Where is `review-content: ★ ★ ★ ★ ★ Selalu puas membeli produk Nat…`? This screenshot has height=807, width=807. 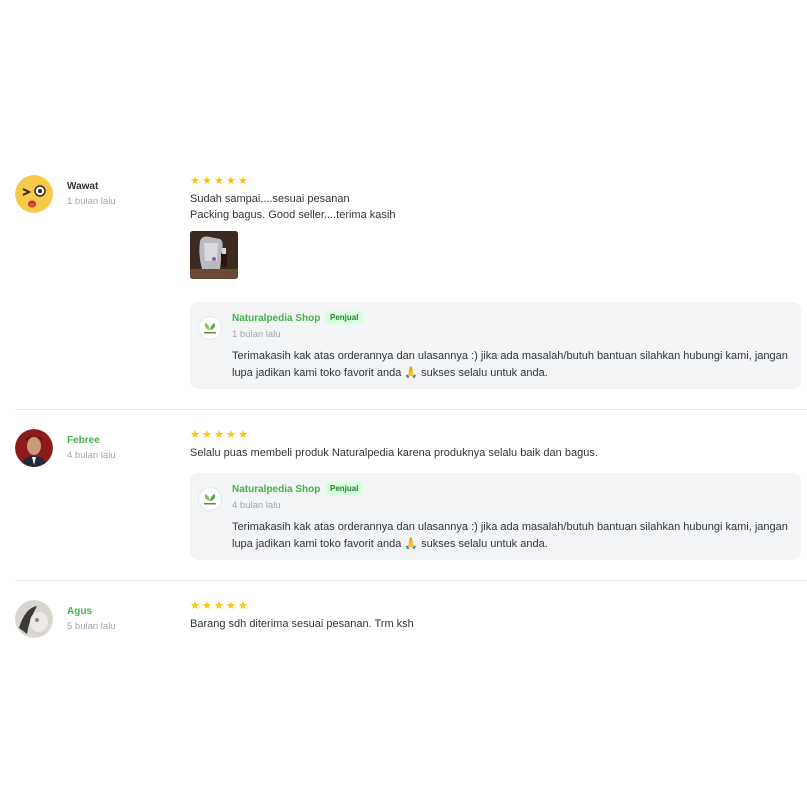
review-content: ★ ★ ★ ★ ★ Selalu puas membeli produk Nat… is located at coordinates (496, 445).